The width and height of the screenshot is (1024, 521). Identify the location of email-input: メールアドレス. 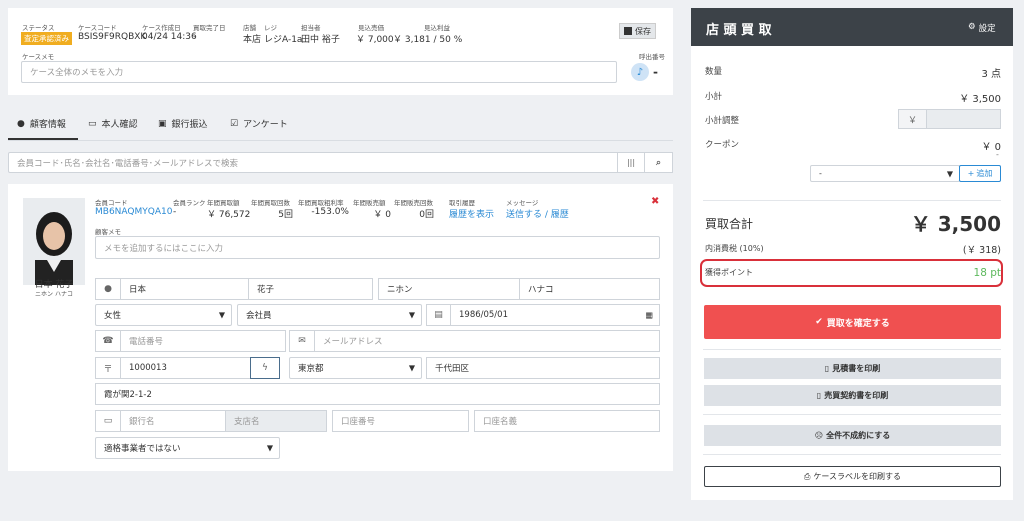
(487, 341).